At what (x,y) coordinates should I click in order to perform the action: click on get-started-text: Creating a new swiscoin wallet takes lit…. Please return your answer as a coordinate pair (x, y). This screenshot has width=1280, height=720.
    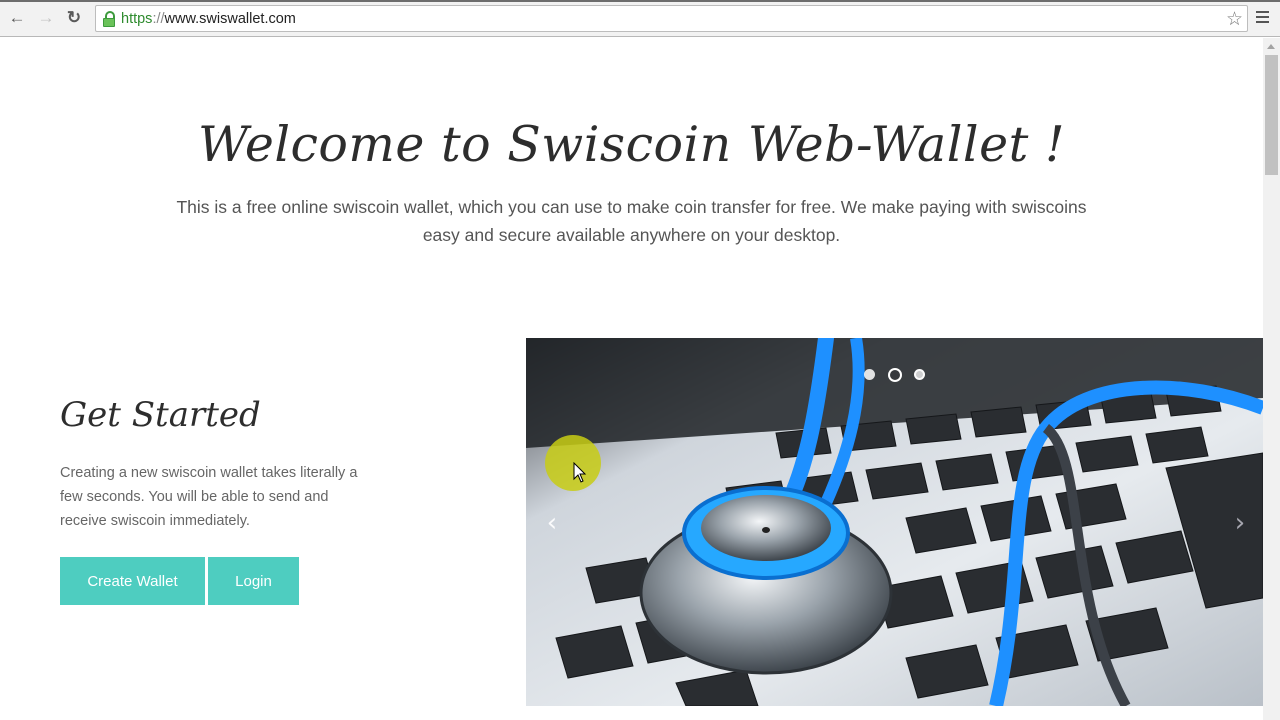
    Looking at the image, I should click on (209, 497).